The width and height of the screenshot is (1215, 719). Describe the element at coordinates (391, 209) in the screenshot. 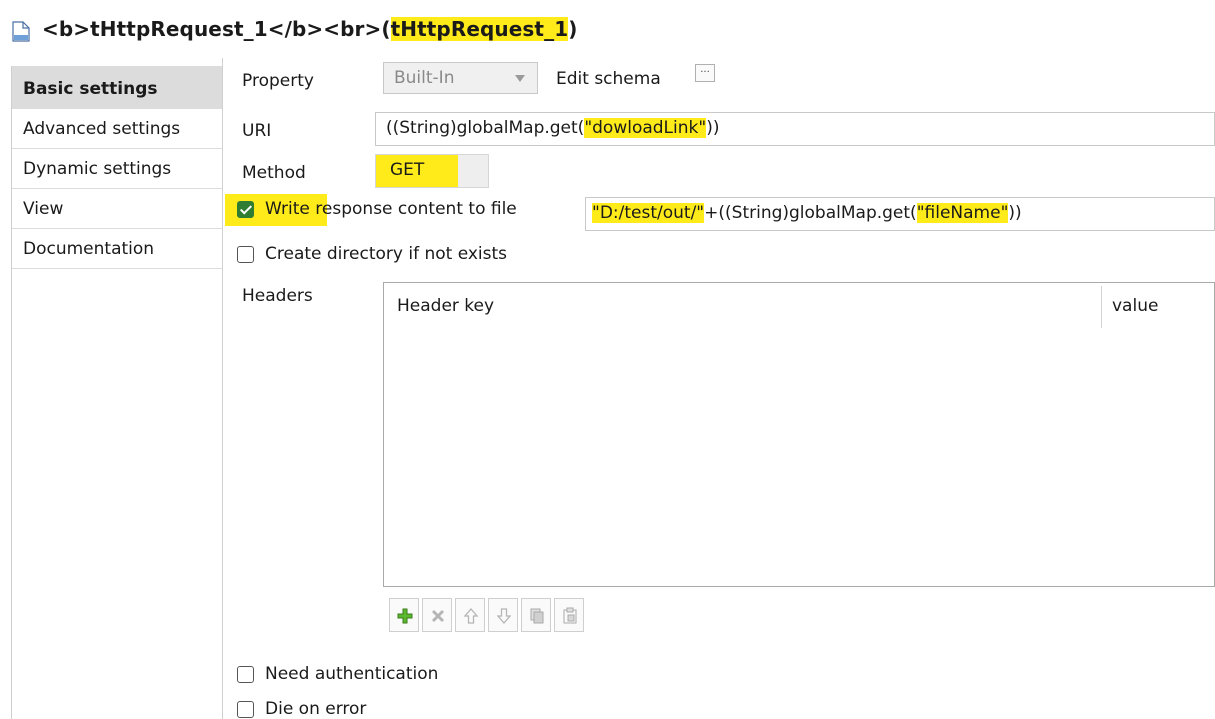

I see `write-response-label: Write response content to file` at that location.